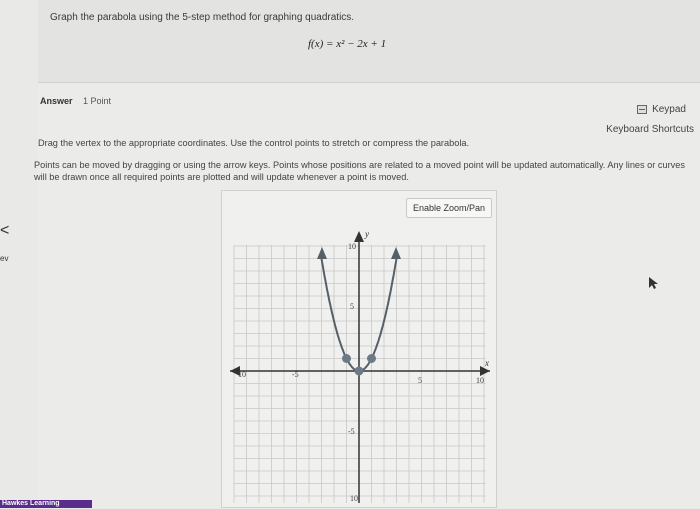 Image resolution: width=700 pixels, height=509 pixels. I want to click on keypad-label: Keypad, so click(669, 109).